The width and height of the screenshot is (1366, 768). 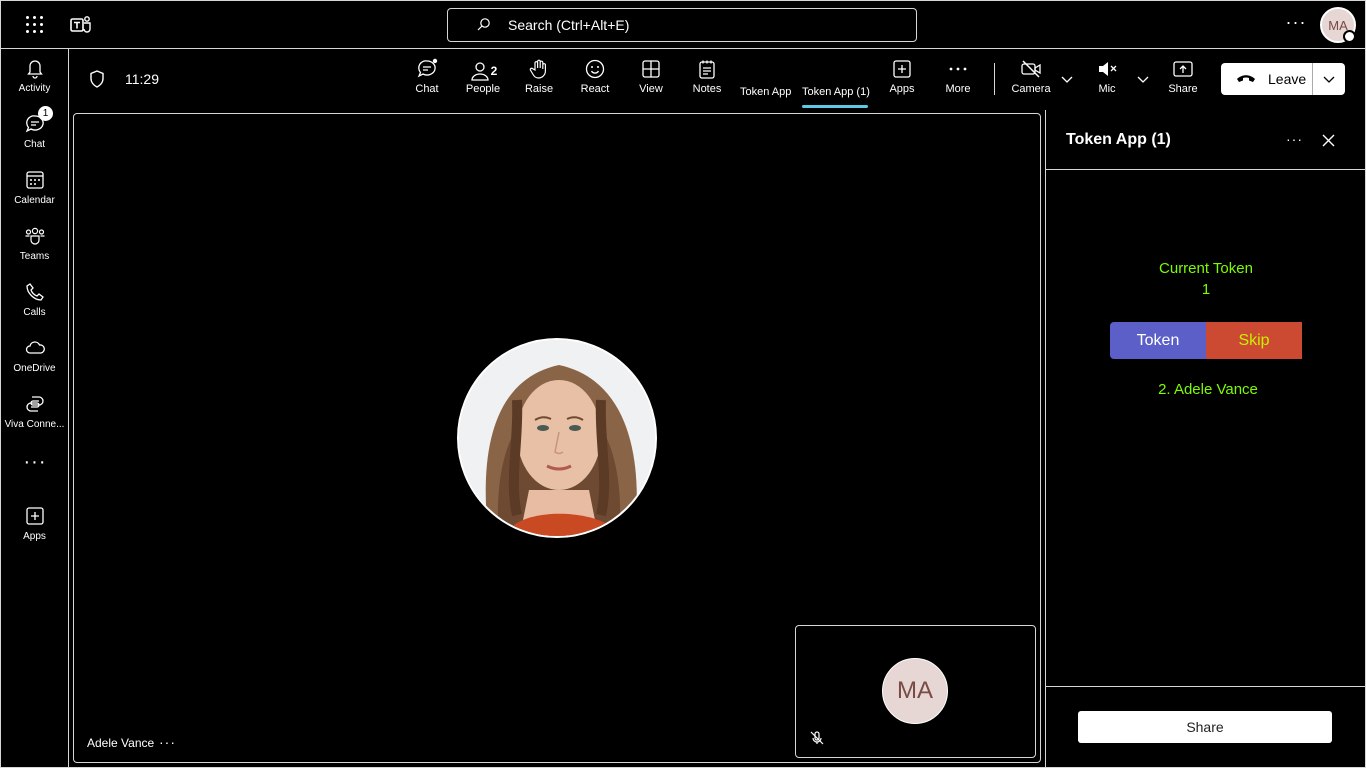 What do you see at coordinates (651, 69) in the screenshot?
I see `grid-view-icon` at bounding box center [651, 69].